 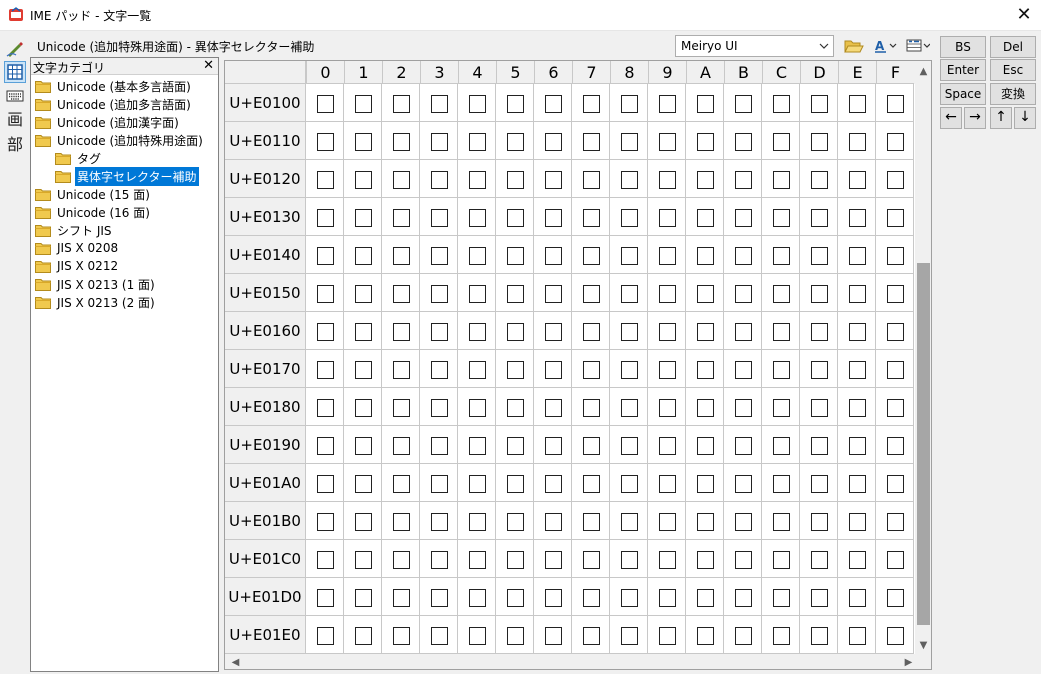 What do you see at coordinates (1013, 70) in the screenshot?
I see `esc-key: Esc` at bounding box center [1013, 70].